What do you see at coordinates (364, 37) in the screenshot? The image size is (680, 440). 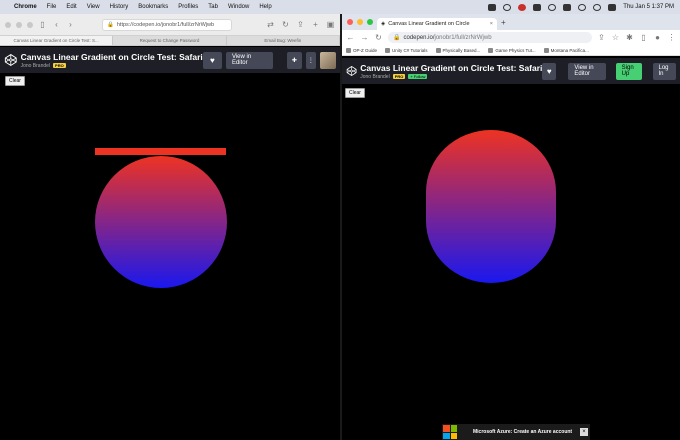 I see `forward-icon: →` at bounding box center [364, 37].